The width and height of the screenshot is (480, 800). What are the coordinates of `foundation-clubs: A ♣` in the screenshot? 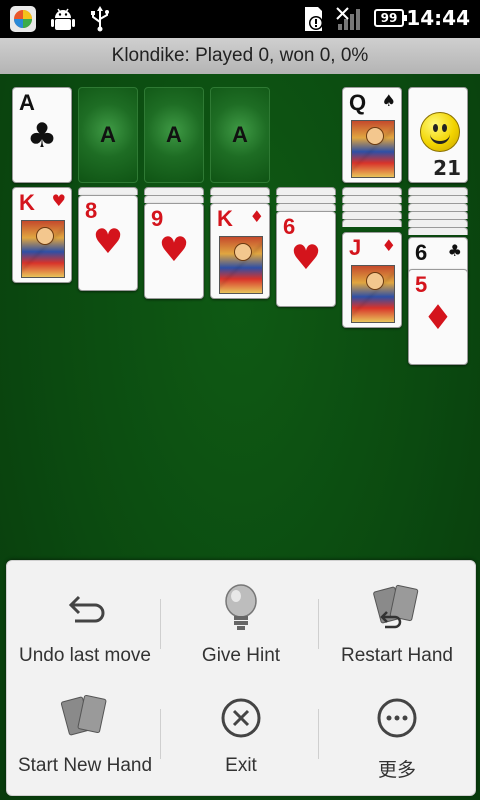 It's located at (42, 135).